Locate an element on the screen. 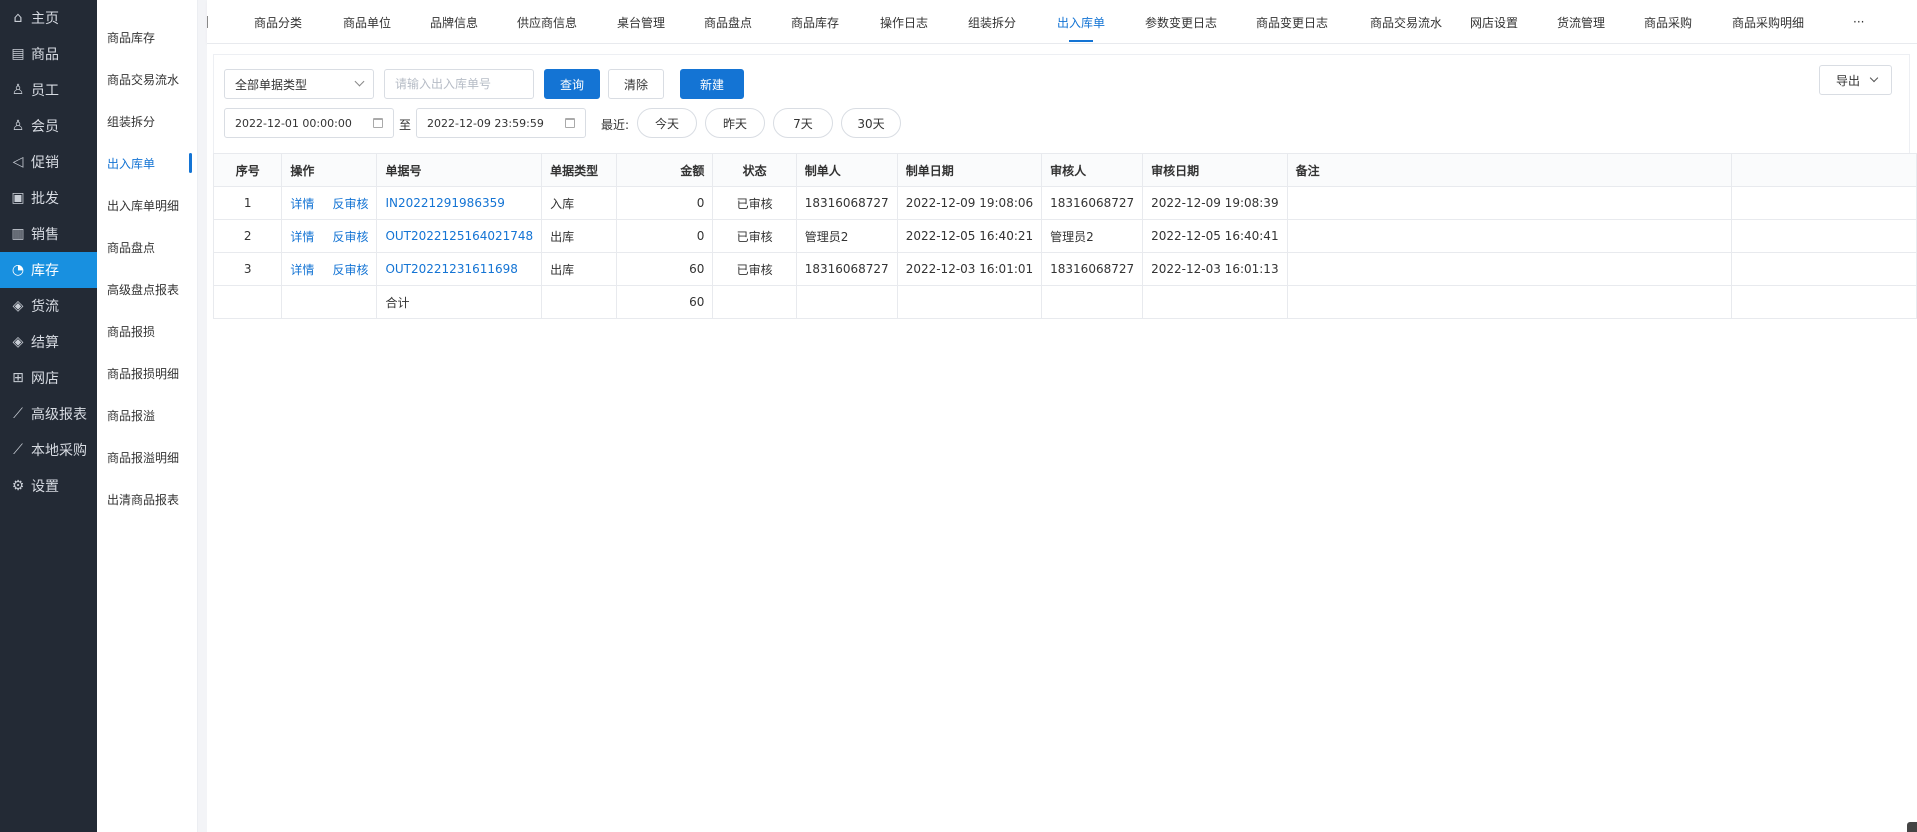  nav-item: ⟋ 本地采购 is located at coordinates (48, 450).